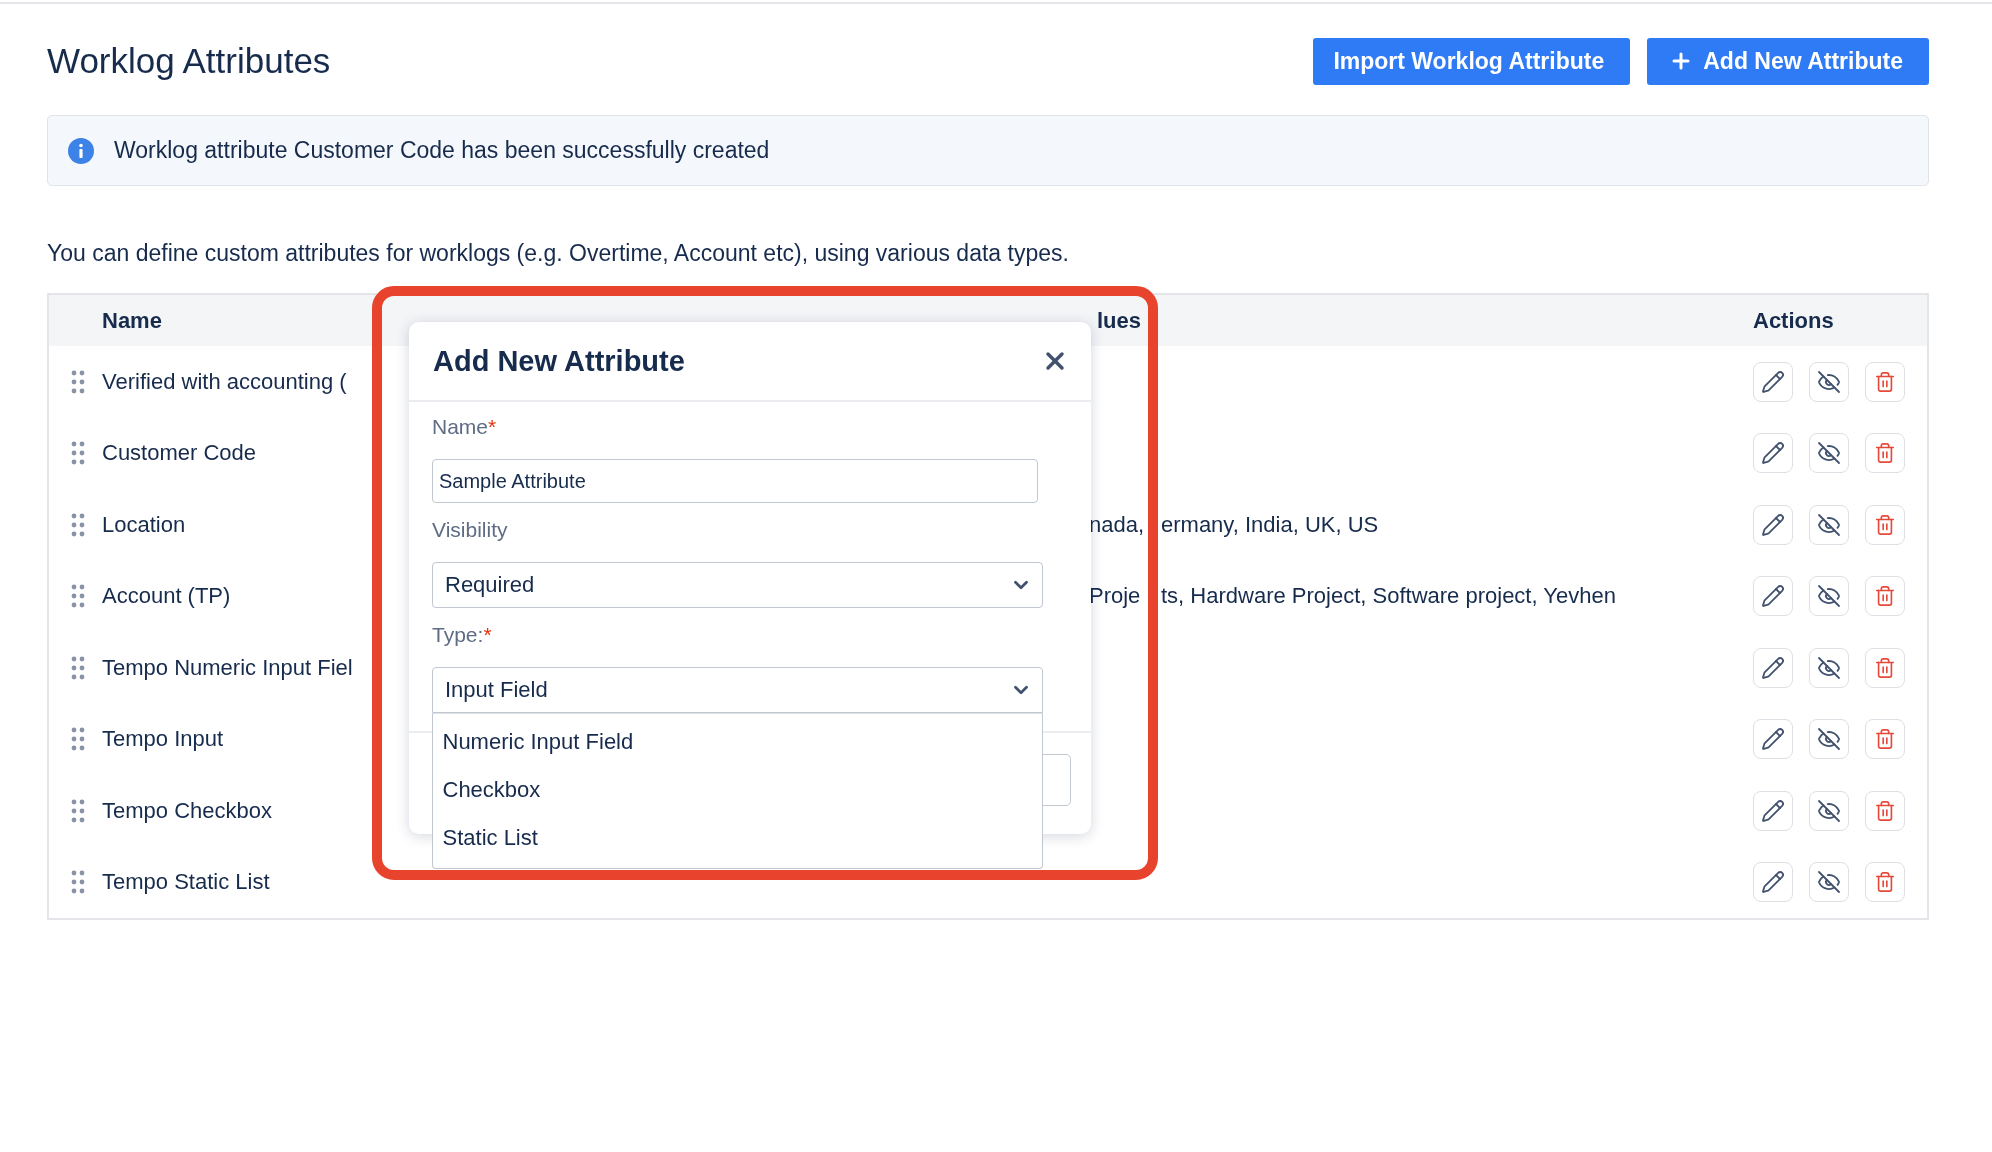 Image resolution: width=1992 pixels, height=1152 pixels. I want to click on table-cell: Customer Code, so click(179, 453).